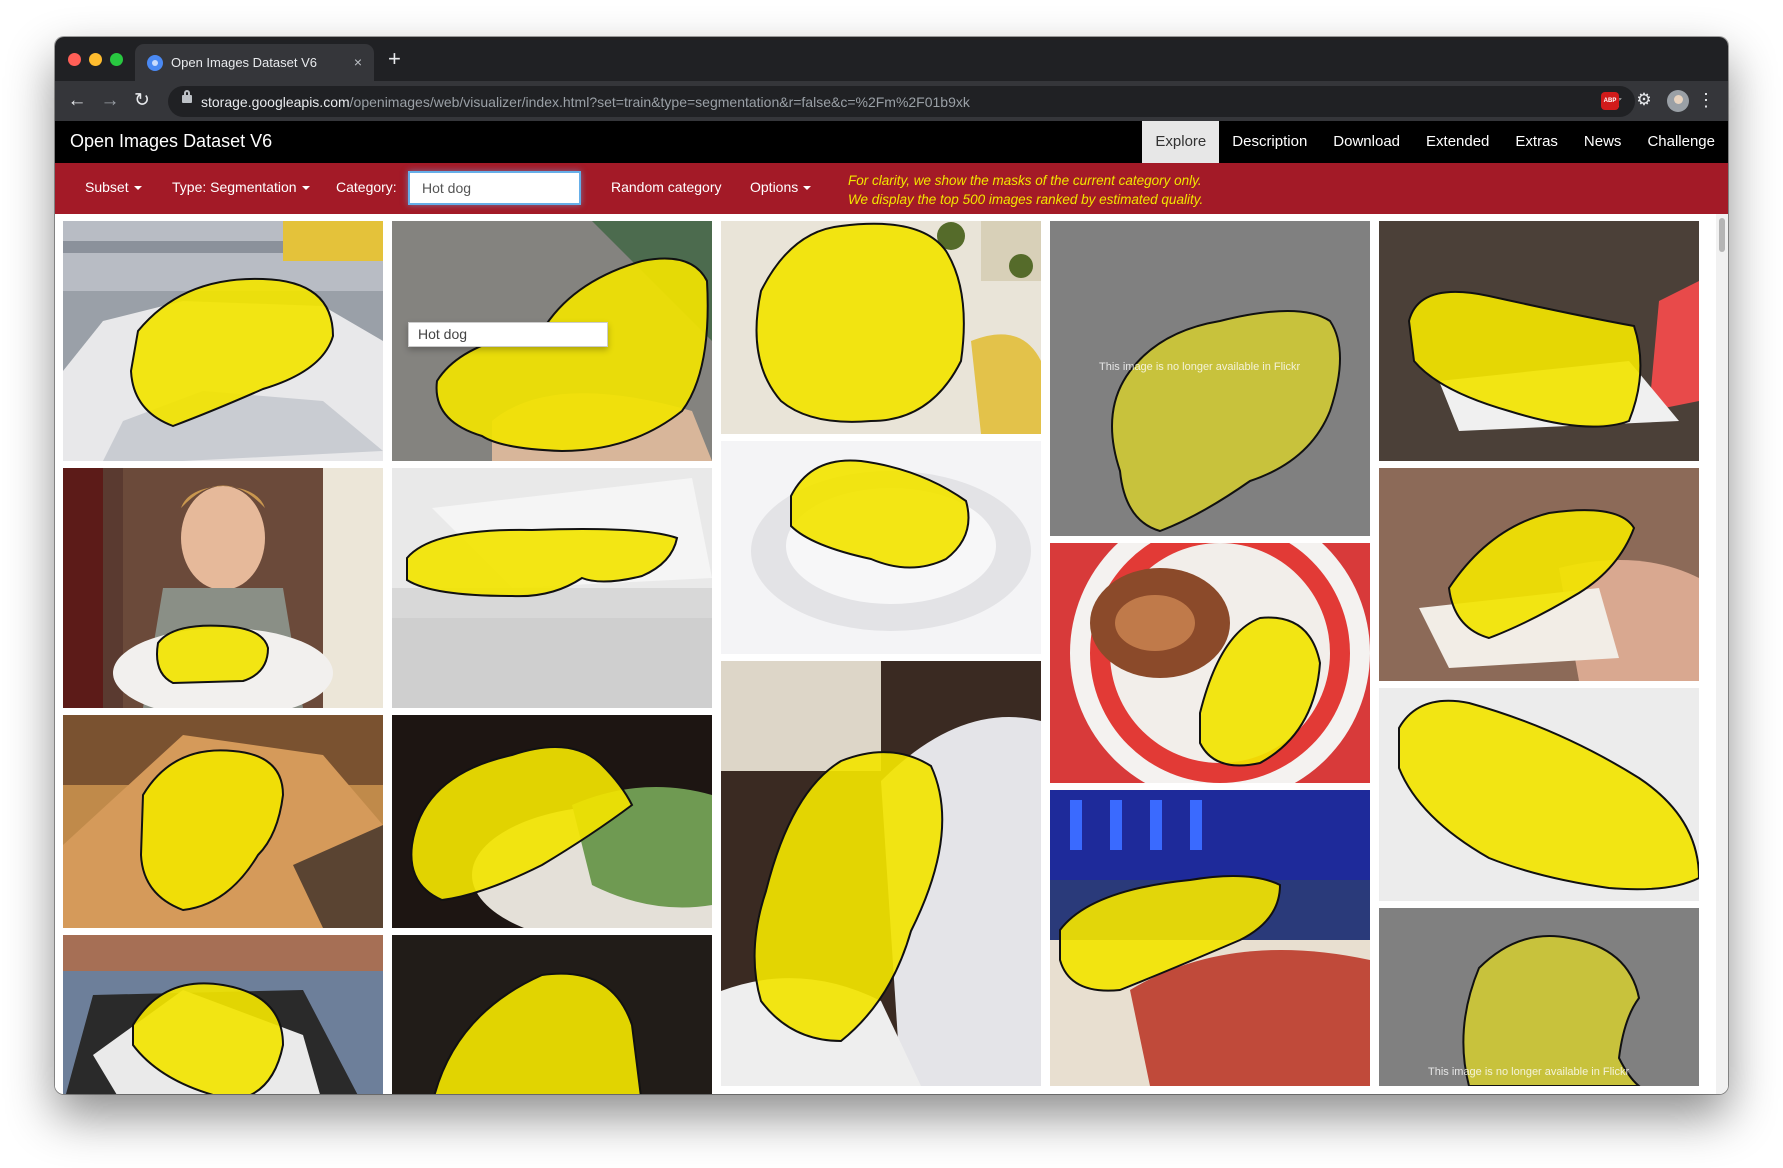 This screenshot has width=1783, height=1168. I want to click on nav-challenge: Challenge, so click(1681, 142).